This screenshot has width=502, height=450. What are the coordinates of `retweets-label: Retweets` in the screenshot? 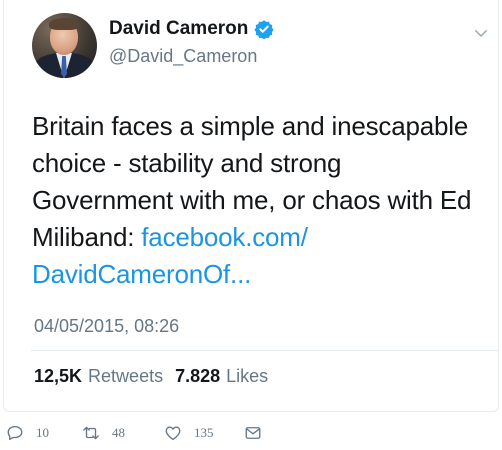 It's located at (125, 376).